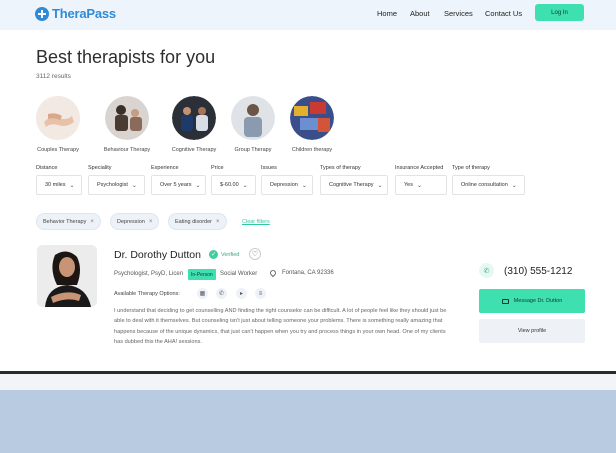 The width and height of the screenshot is (616, 453). Describe the element at coordinates (458, 13) in the screenshot. I see `nav-link-services: Services` at that location.